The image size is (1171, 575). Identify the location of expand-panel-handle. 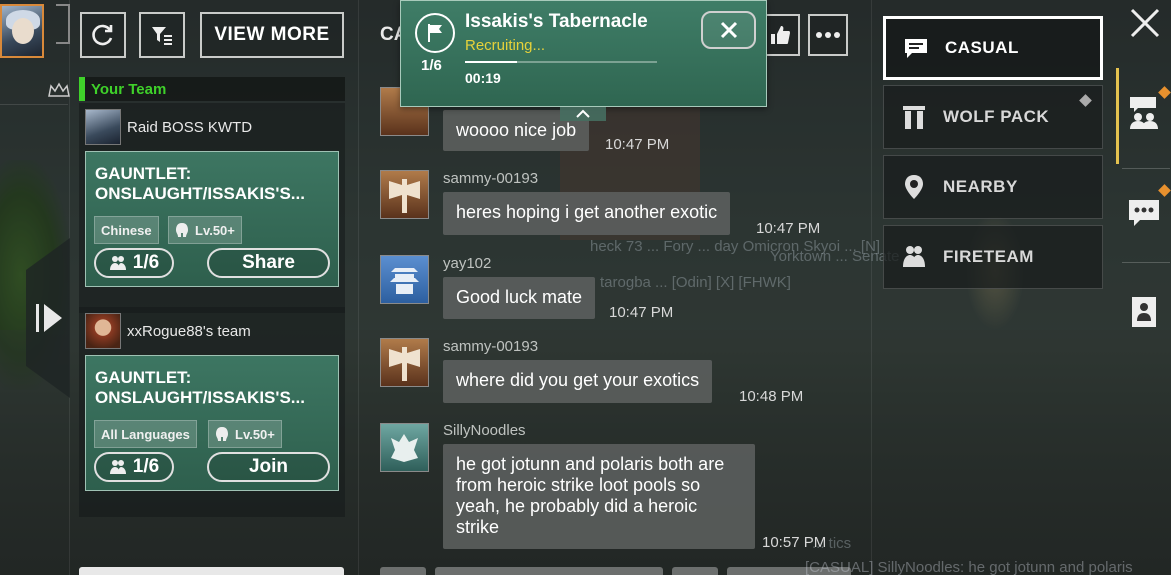
(48, 318).